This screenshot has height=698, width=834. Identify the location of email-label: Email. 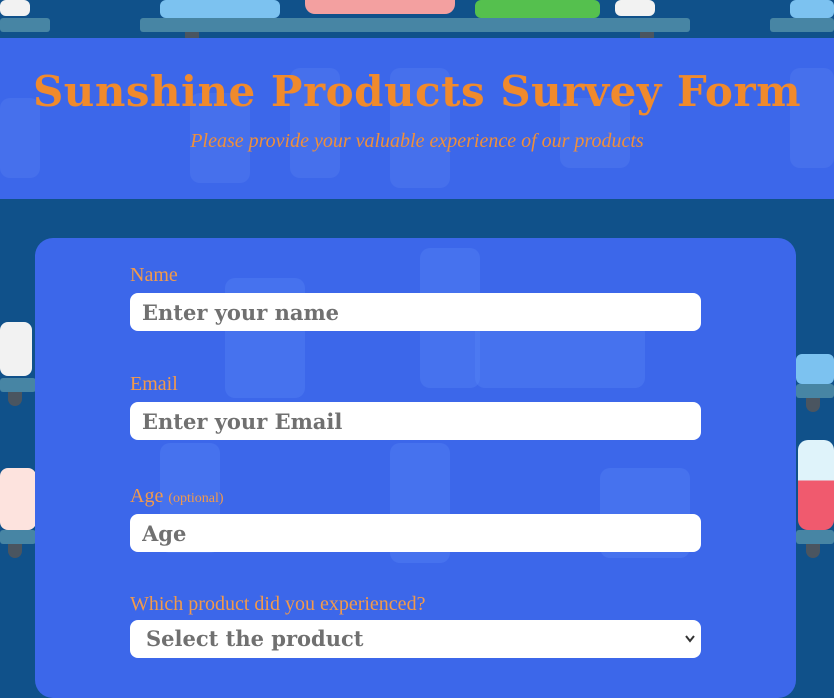
(154, 384).